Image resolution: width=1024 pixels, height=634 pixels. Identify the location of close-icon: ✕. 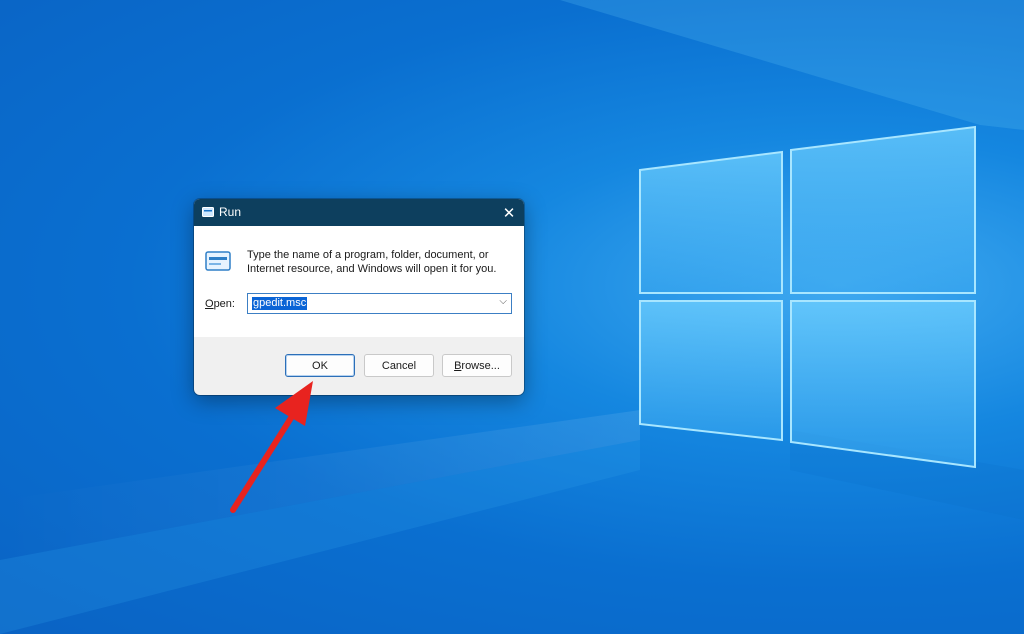
(509, 213).